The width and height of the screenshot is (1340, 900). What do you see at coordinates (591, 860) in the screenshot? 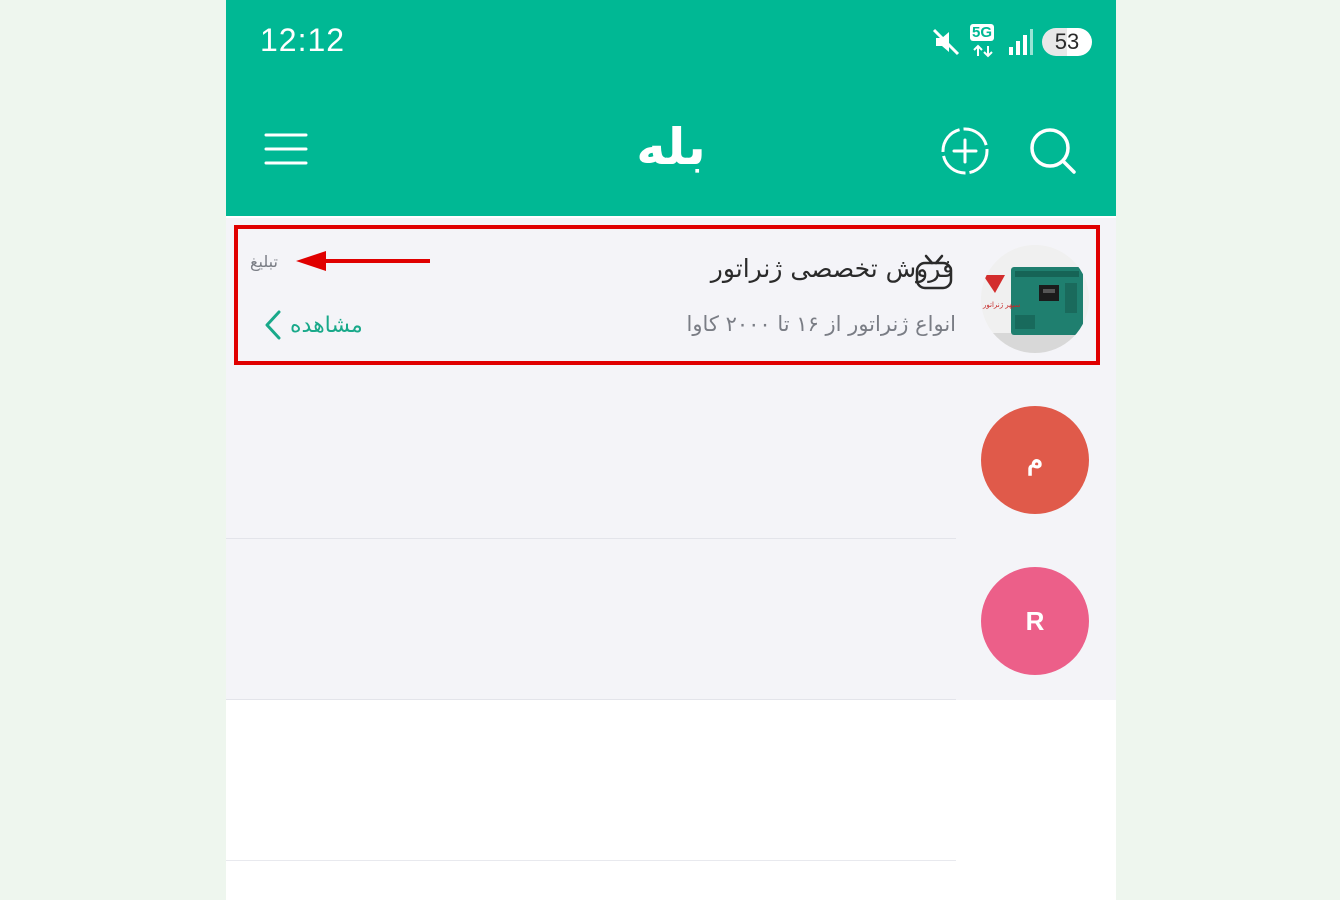
I see `divider` at bounding box center [591, 860].